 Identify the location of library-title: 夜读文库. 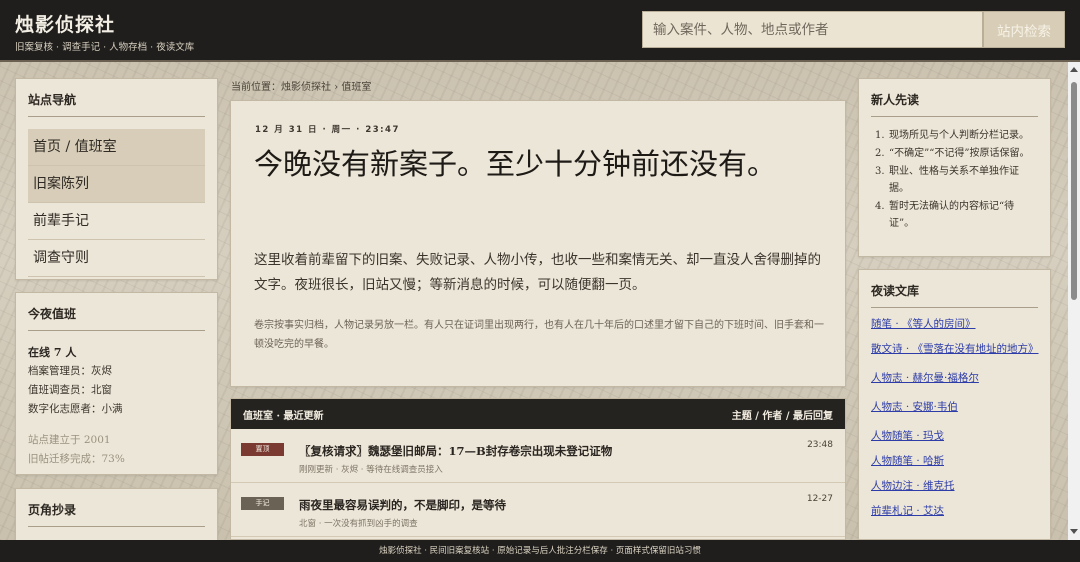
(954, 289).